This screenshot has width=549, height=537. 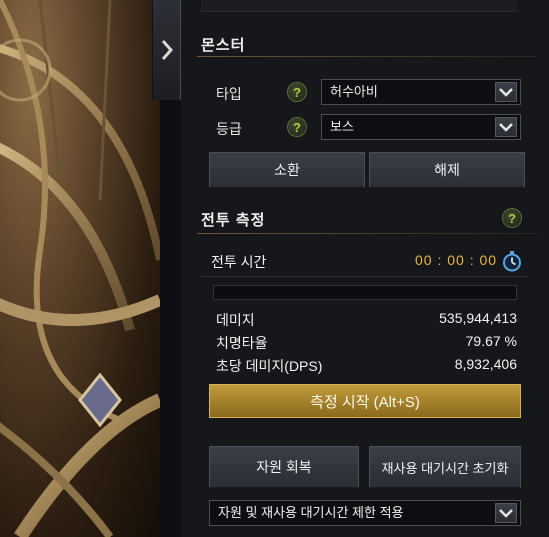 I want to click on measure-progress-bar, so click(x=365, y=292).